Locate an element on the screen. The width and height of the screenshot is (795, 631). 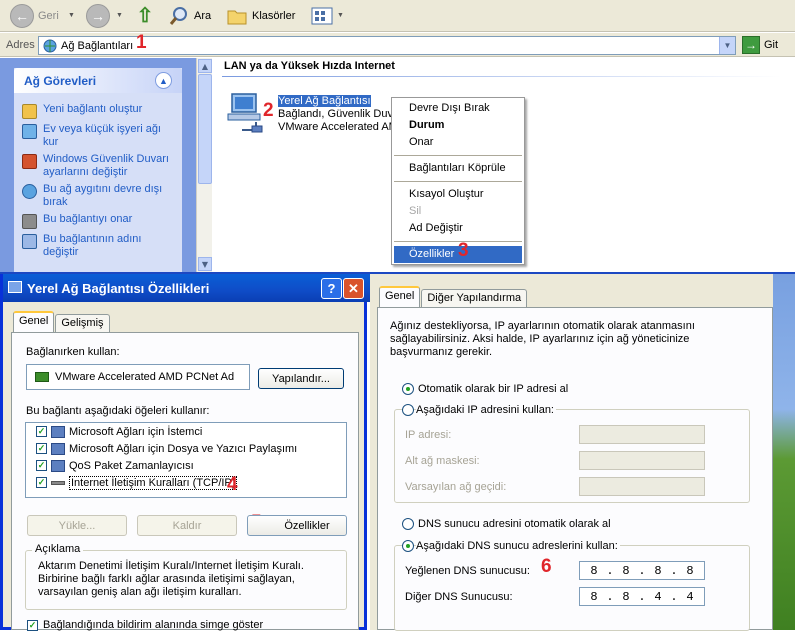
protocol-icon is located at coordinates (58, 482).